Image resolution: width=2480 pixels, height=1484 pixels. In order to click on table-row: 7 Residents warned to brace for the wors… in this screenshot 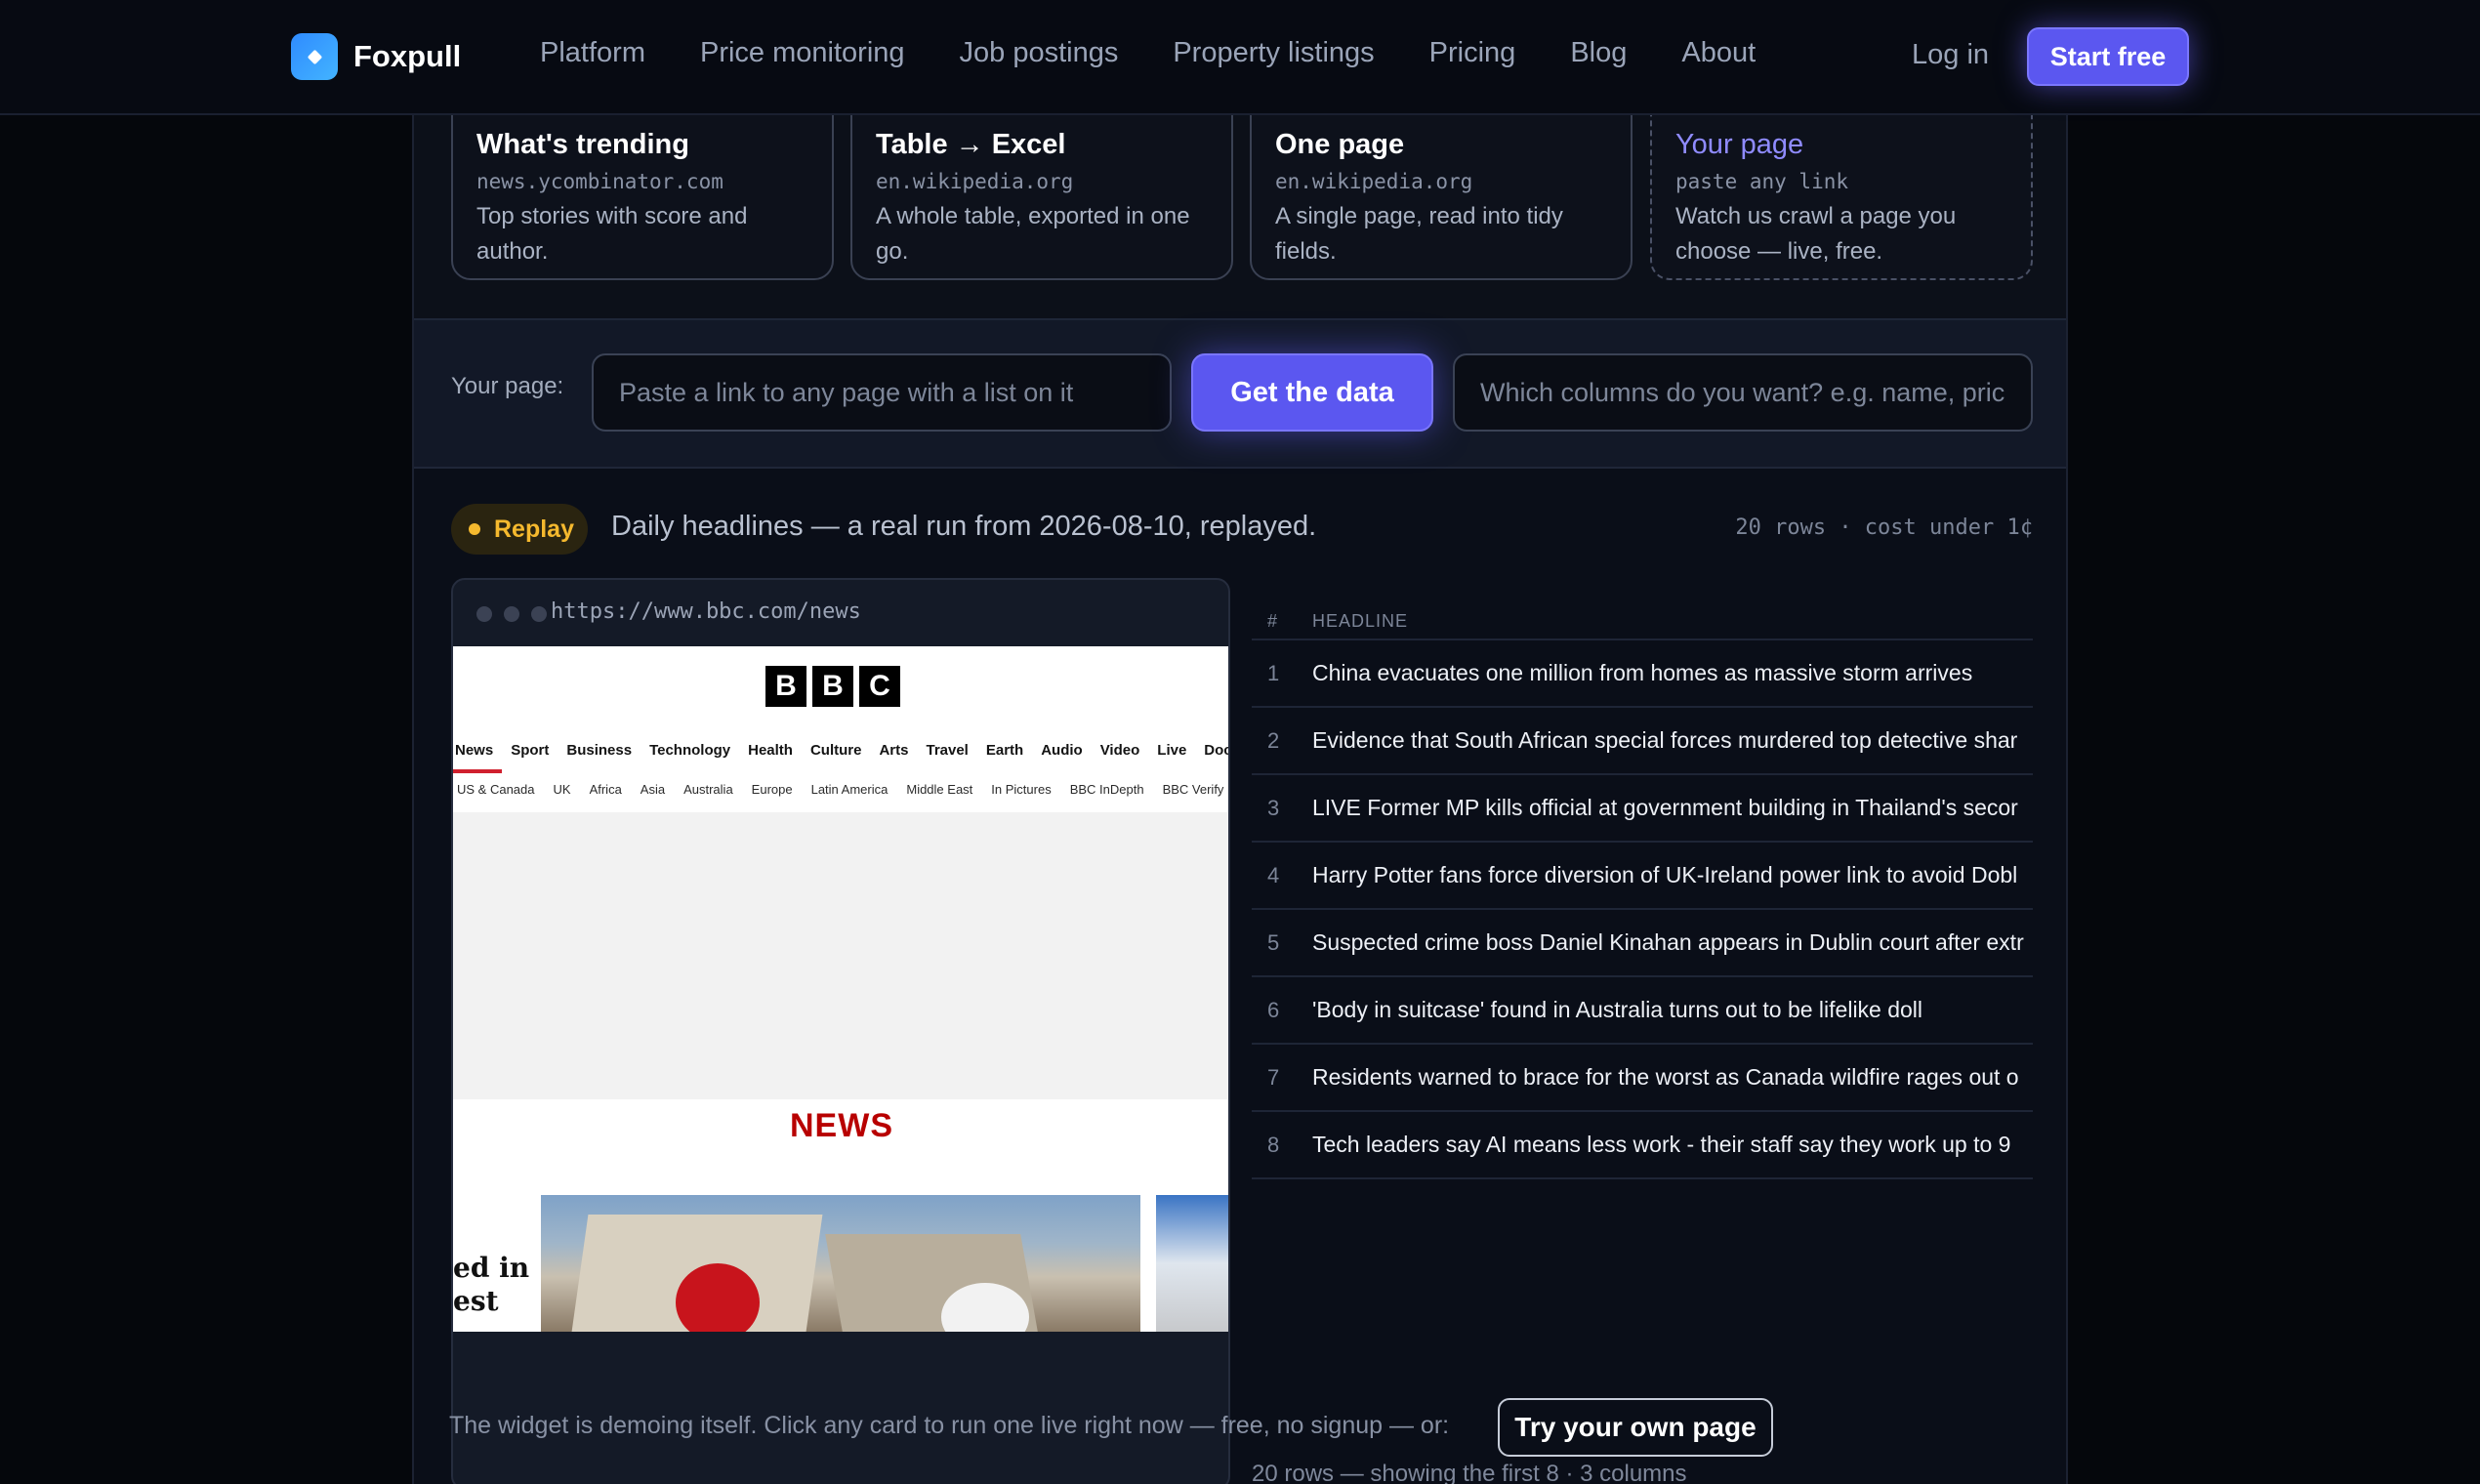, I will do `click(1642, 1078)`.